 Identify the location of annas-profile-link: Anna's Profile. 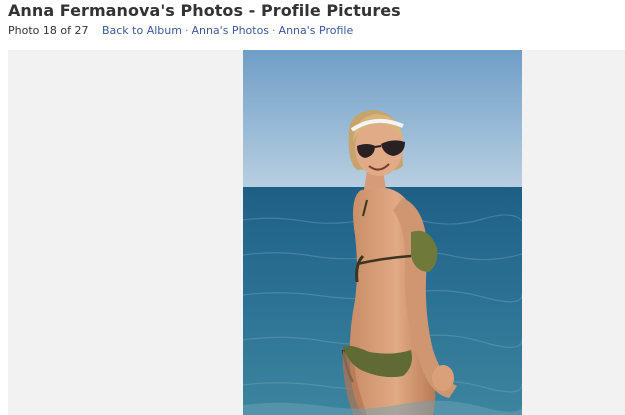
(316, 30).